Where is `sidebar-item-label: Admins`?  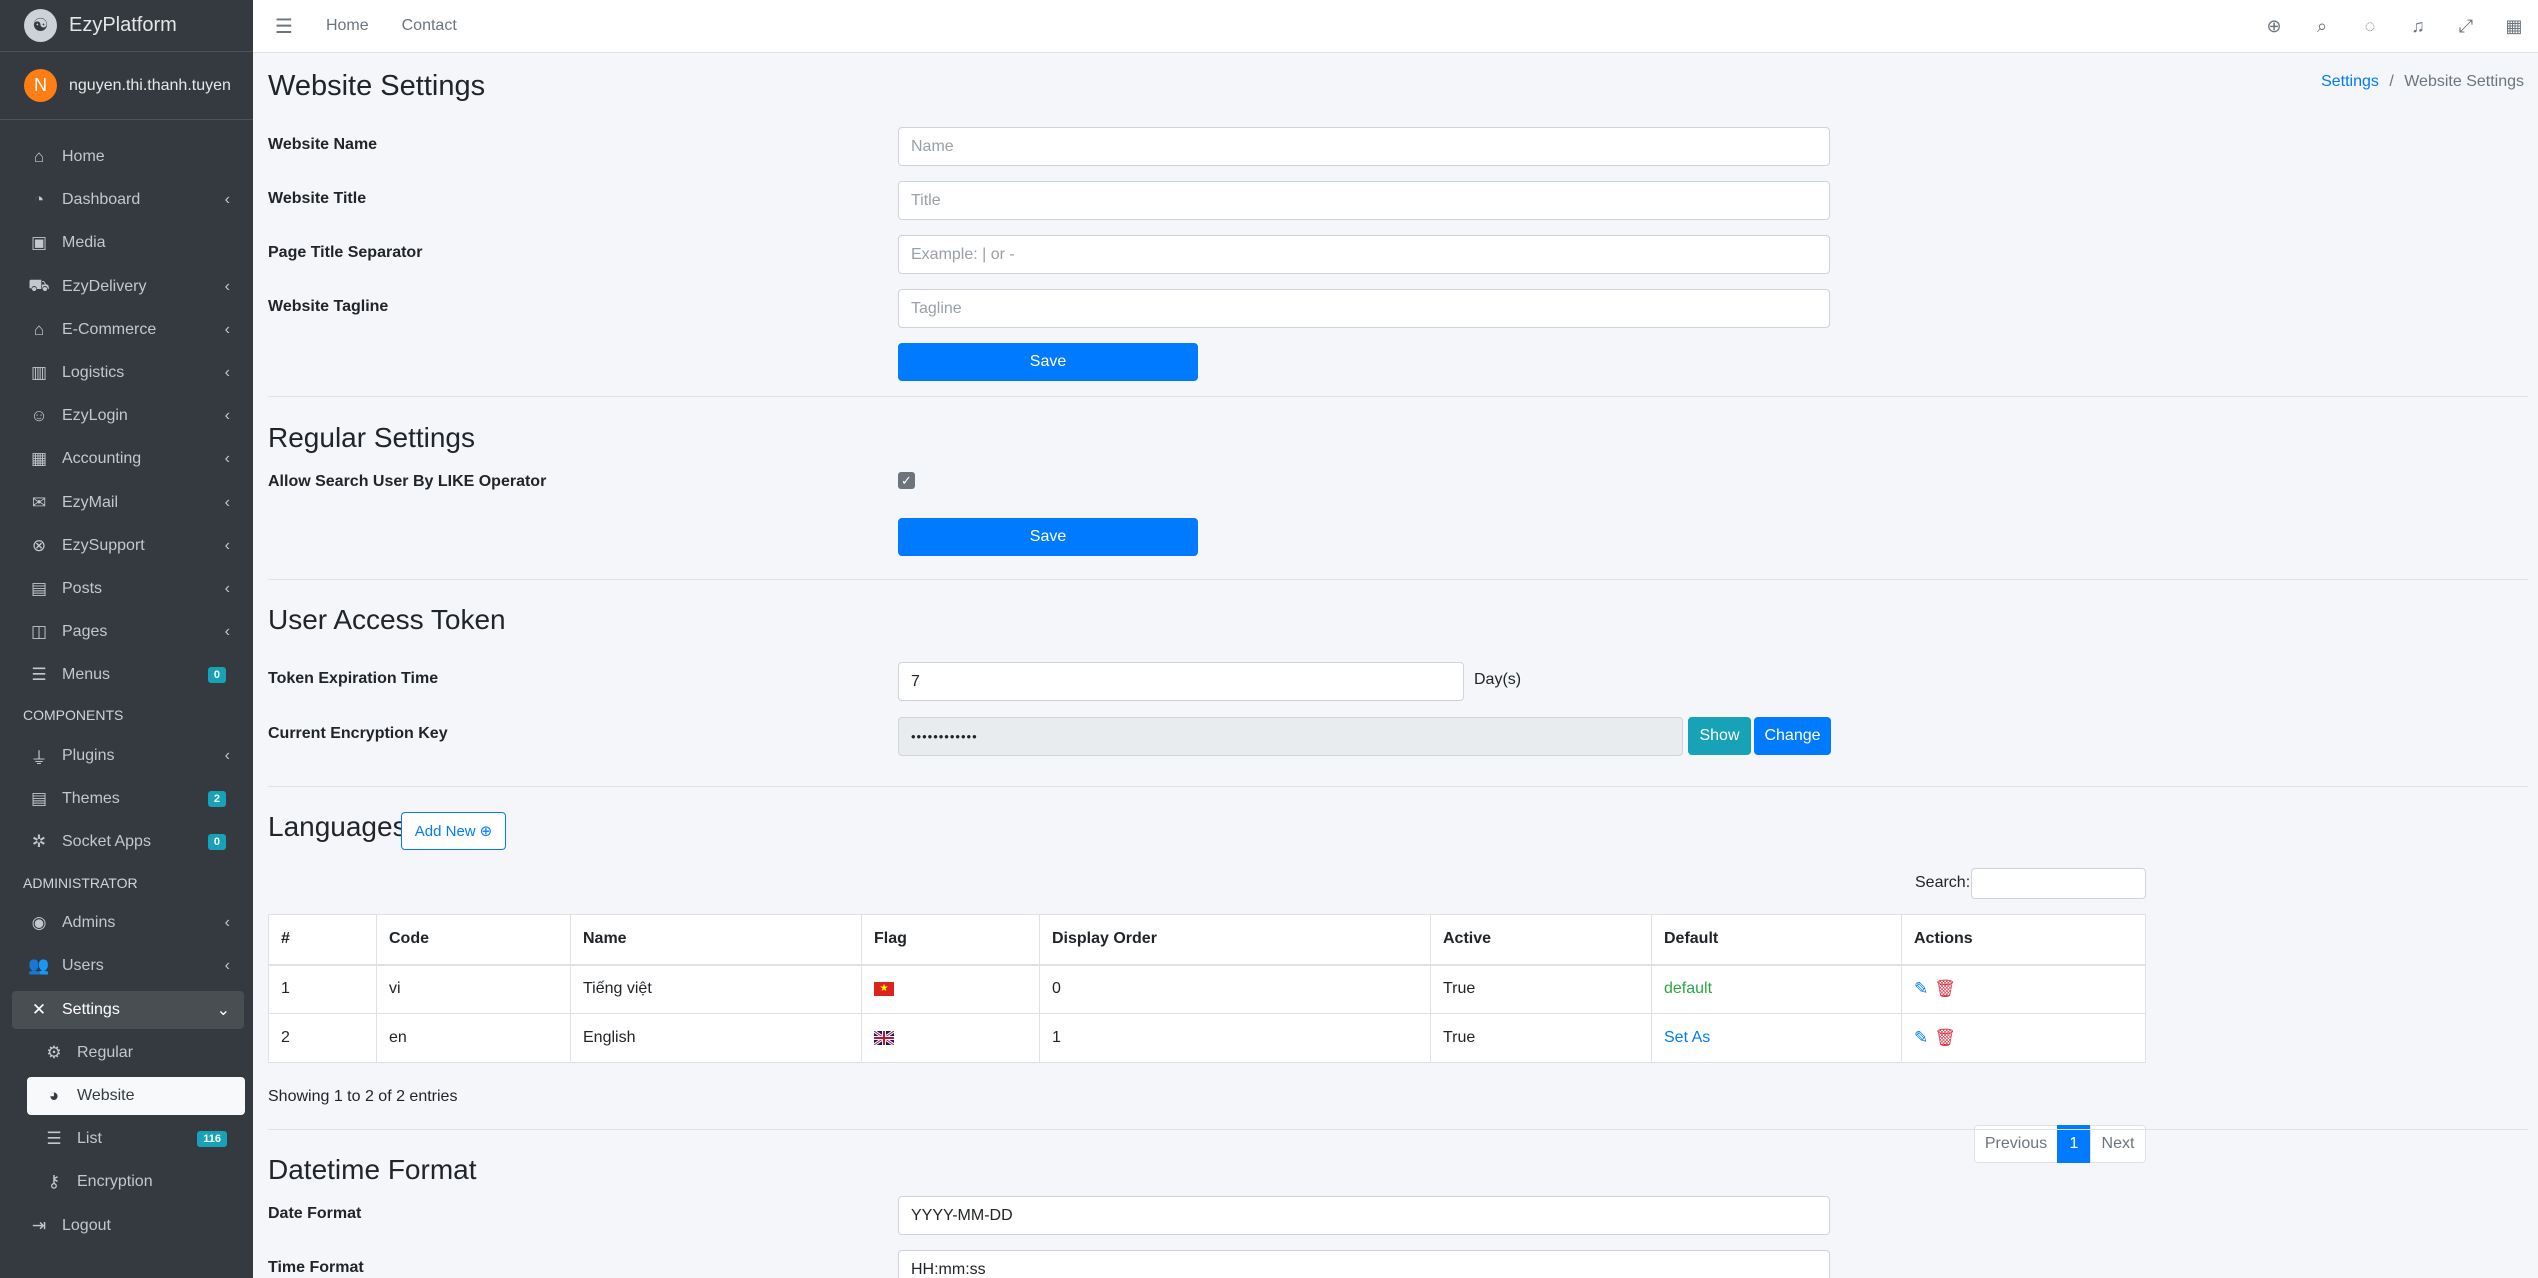
sidebar-item-label: Admins is located at coordinates (89, 922).